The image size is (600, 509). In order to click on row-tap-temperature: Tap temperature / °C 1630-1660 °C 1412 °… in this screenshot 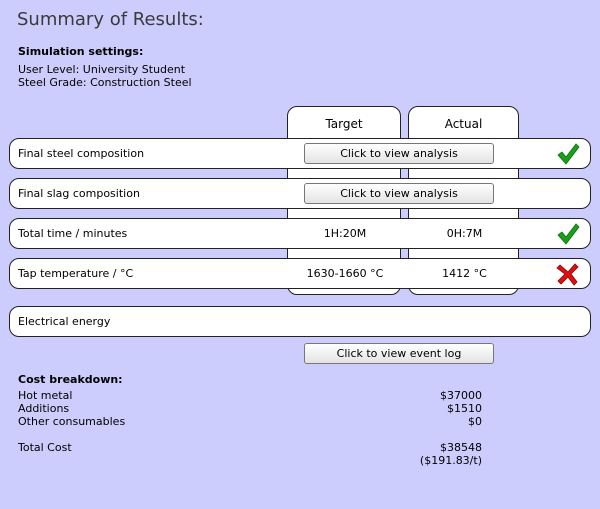, I will do `click(300, 273)`.